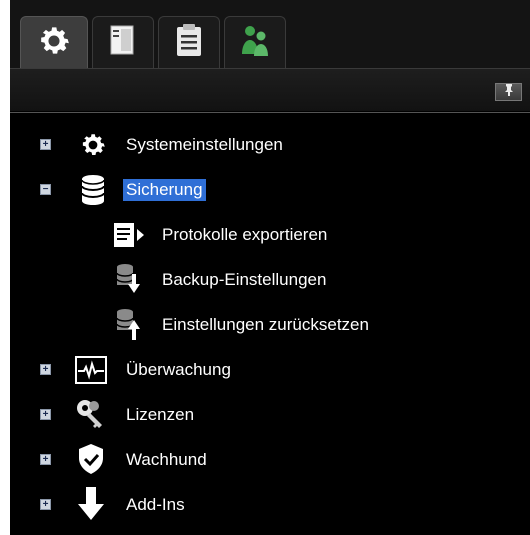 This screenshot has height=535, width=530. What do you see at coordinates (91, 370) in the screenshot?
I see `monitor-pulse-icon` at bounding box center [91, 370].